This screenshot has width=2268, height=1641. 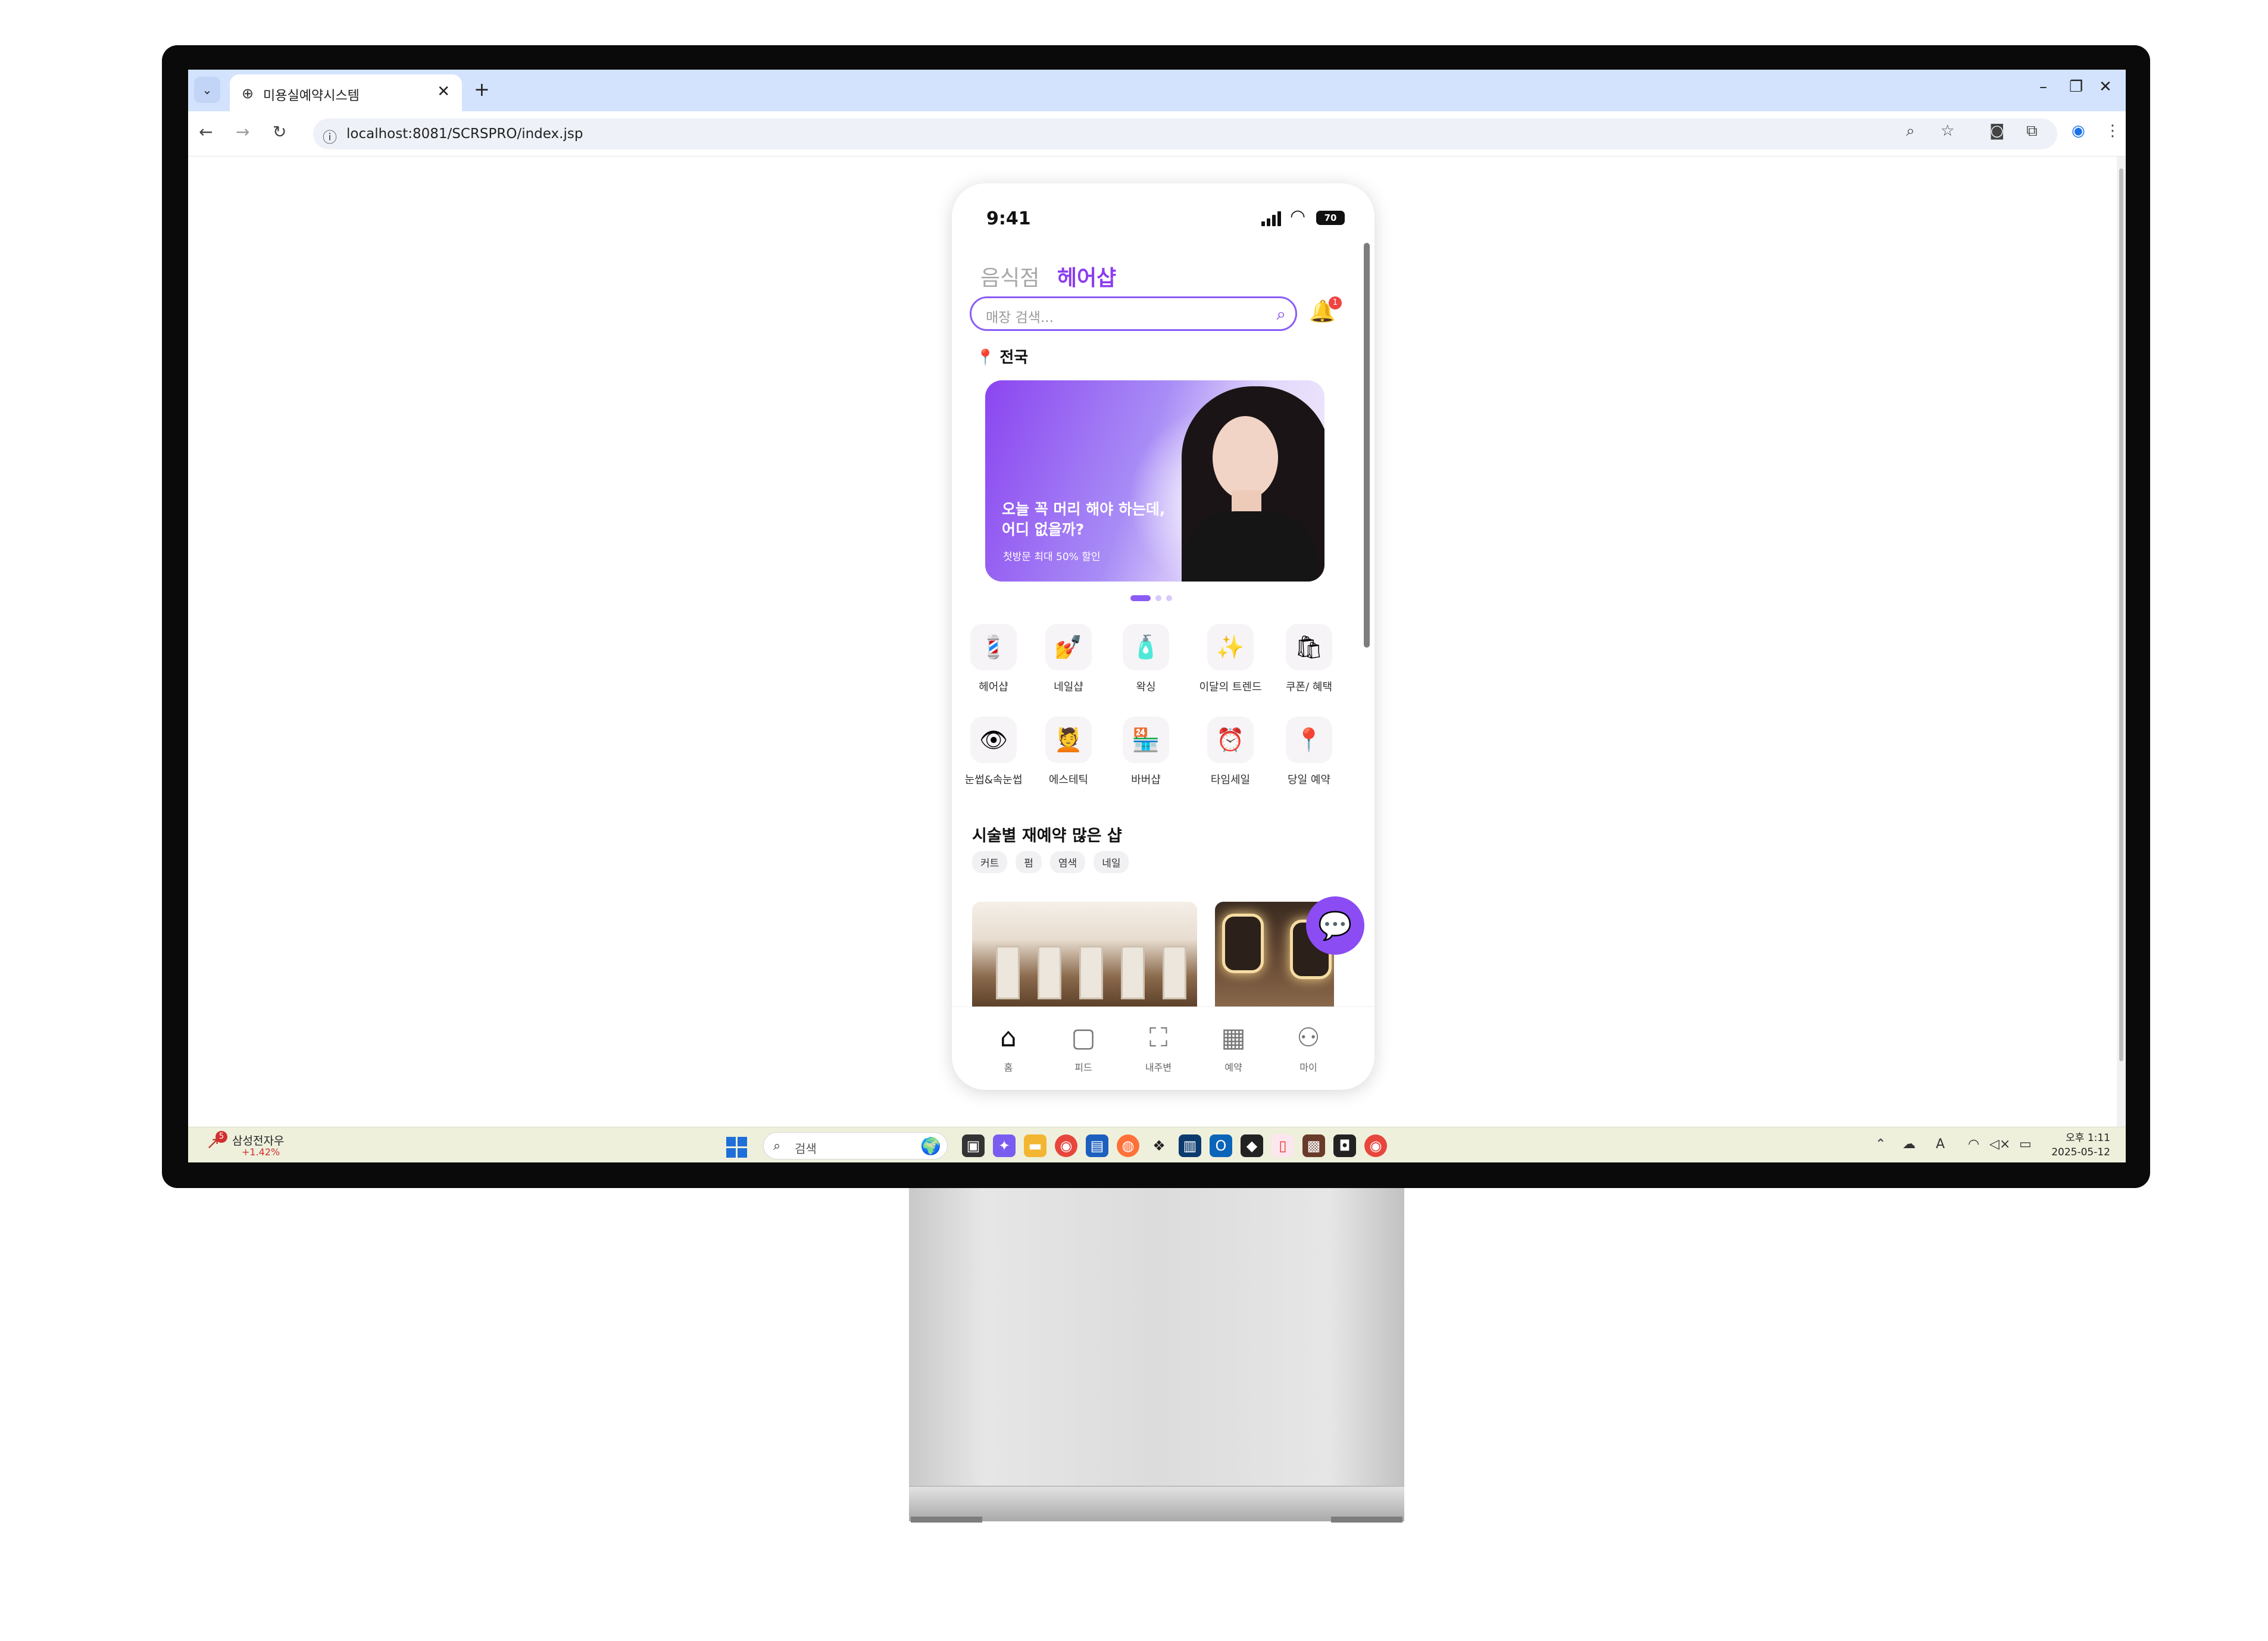 I want to click on category-label: 에스테틱, so click(x=1068, y=780).